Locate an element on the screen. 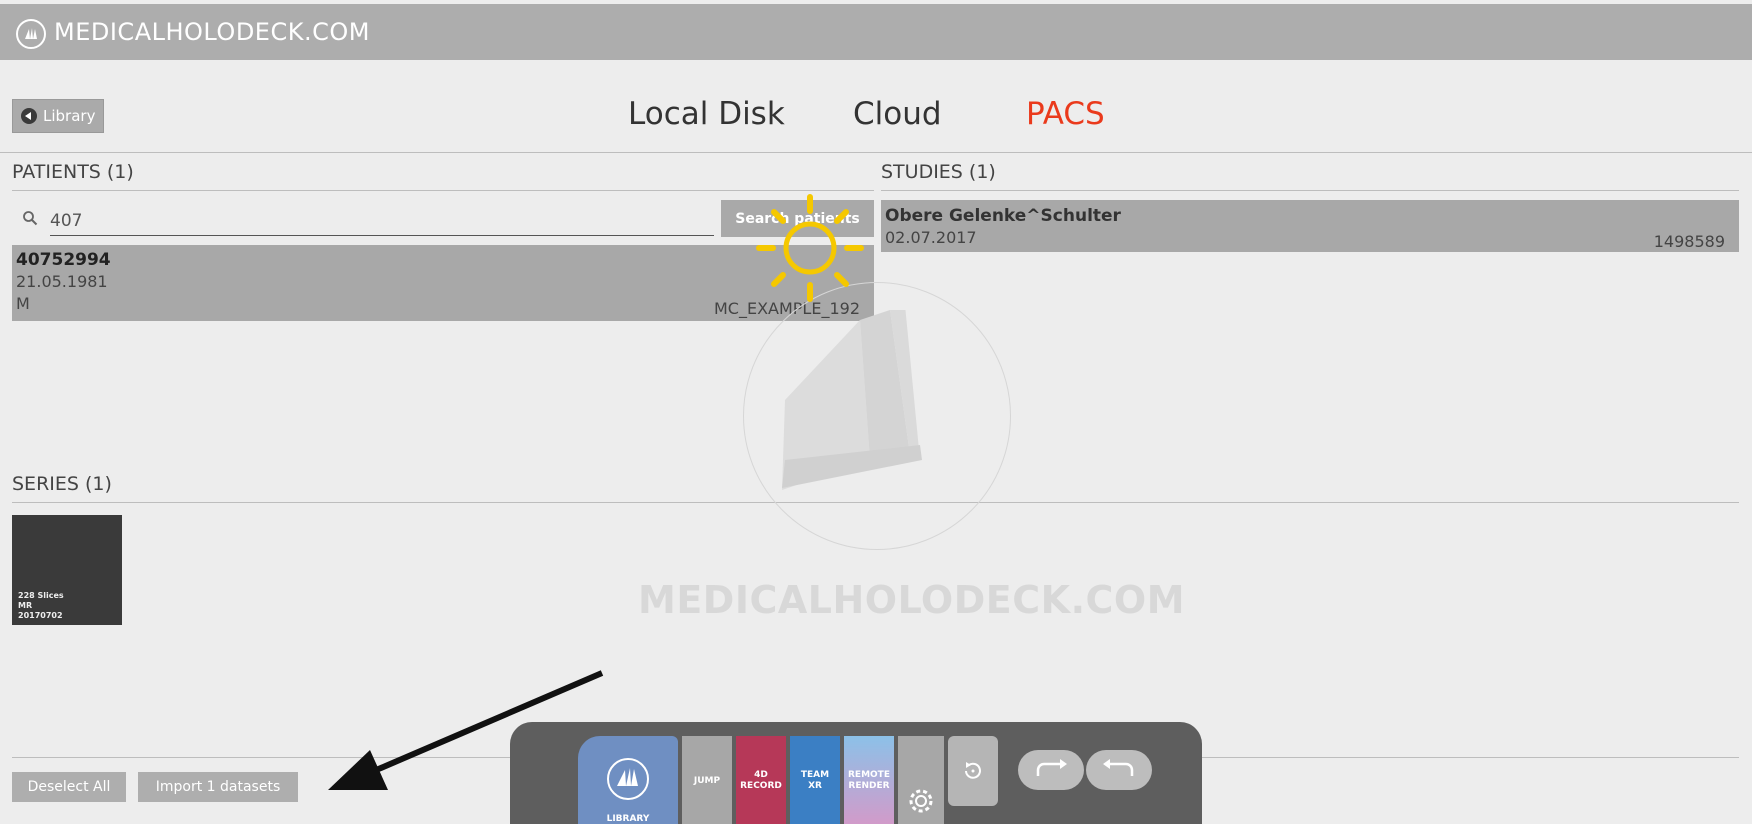 The height and width of the screenshot is (824, 1752). import-datasets-button: Import 1 datasets is located at coordinates (218, 787).